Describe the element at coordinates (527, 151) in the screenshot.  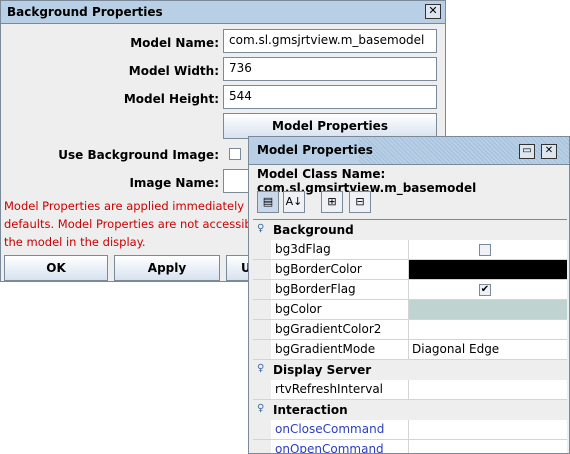
I see `restore-icon: ▭` at that location.